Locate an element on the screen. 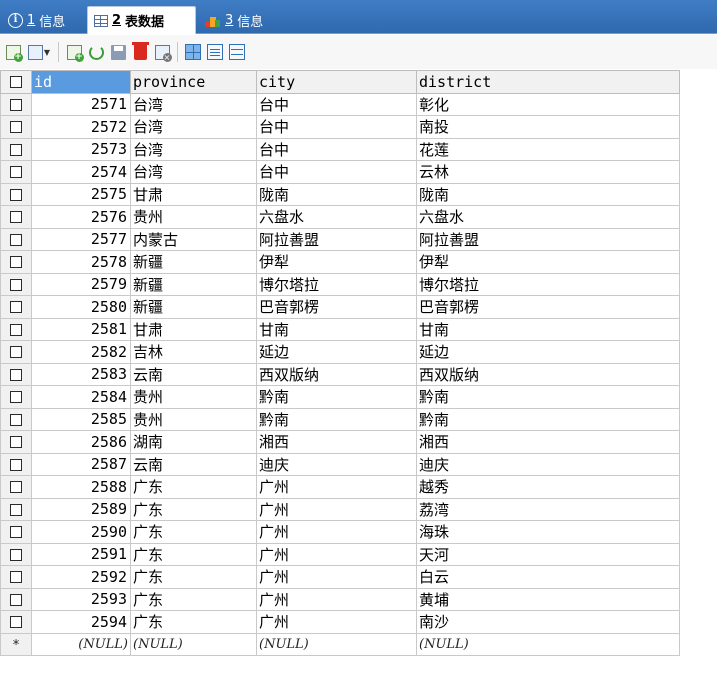  select-all-cell is located at coordinates (16, 82).